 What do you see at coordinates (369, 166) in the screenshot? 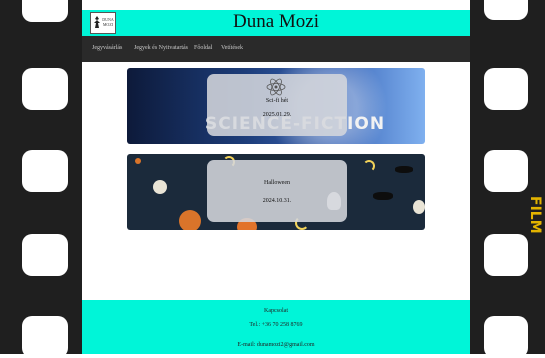
I see `moon-icon` at bounding box center [369, 166].